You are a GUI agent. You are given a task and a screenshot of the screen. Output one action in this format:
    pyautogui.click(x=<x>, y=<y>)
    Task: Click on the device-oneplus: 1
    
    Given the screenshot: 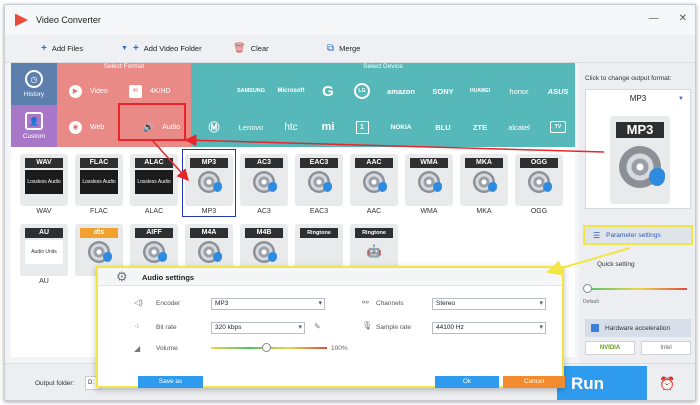 What is the action you would take?
    pyautogui.click(x=362, y=127)
    